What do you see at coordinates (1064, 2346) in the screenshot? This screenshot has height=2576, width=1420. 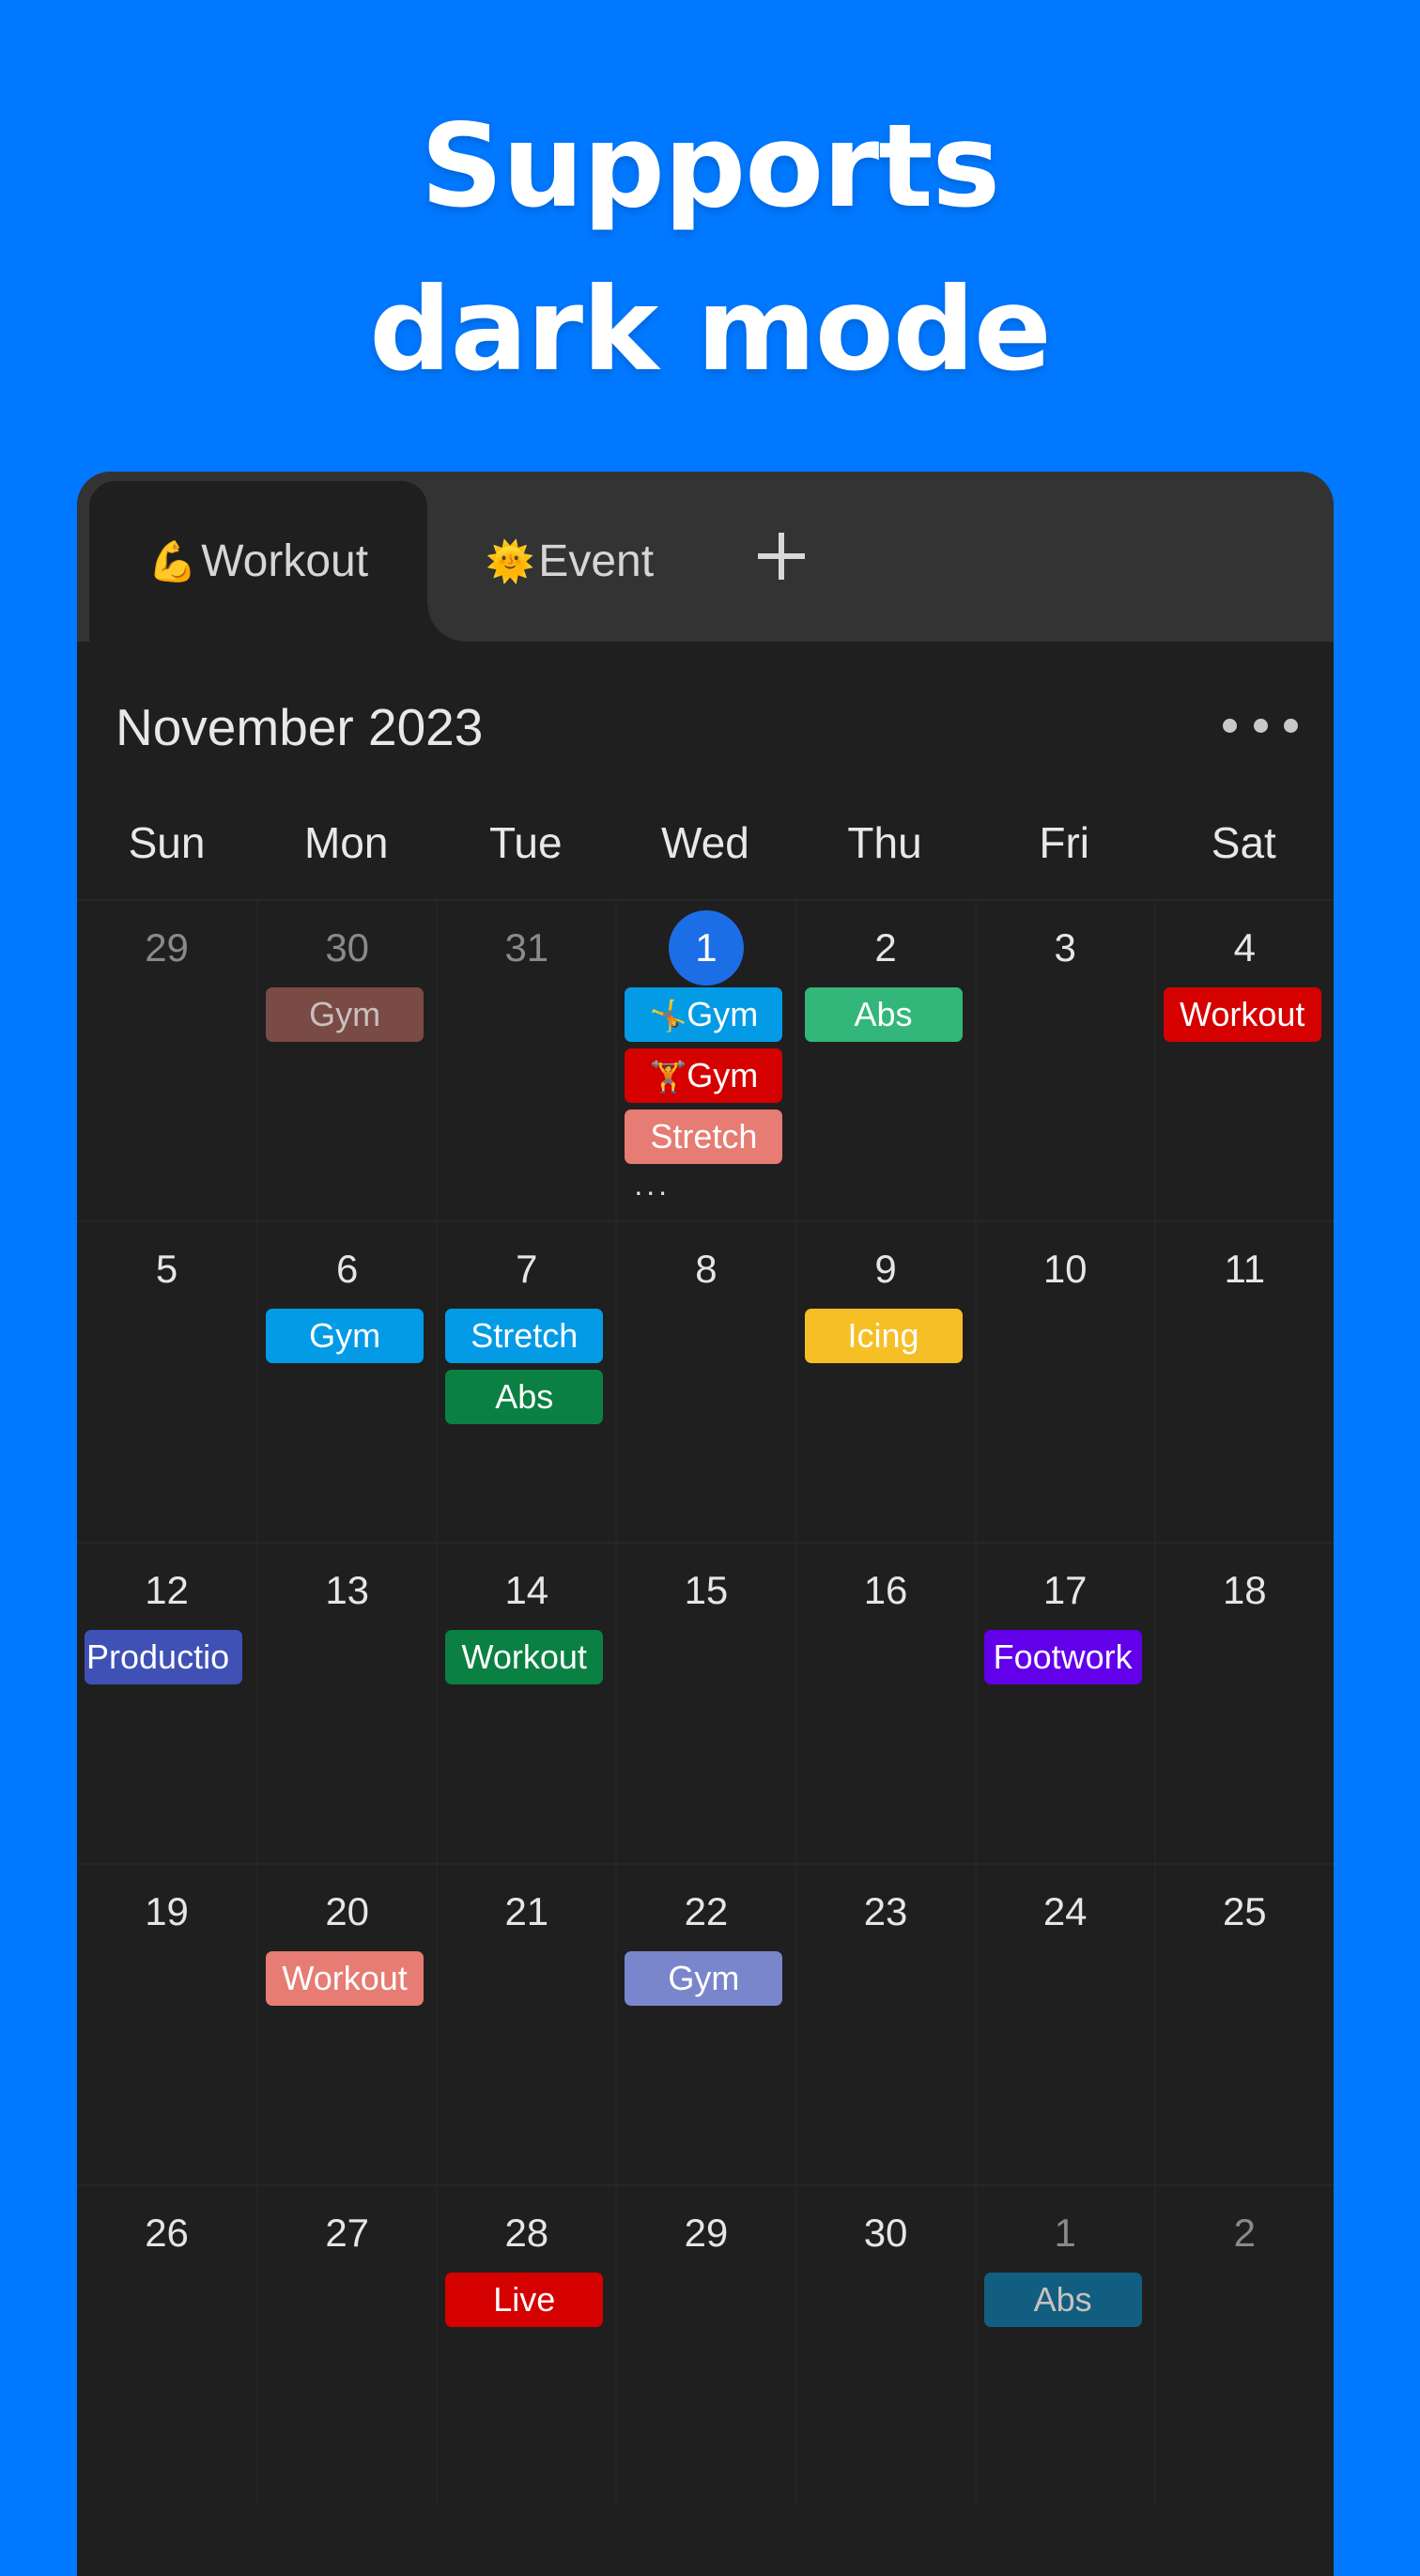 I see `day-cell: 1 Abs` at bounding box center [1064, 2346].